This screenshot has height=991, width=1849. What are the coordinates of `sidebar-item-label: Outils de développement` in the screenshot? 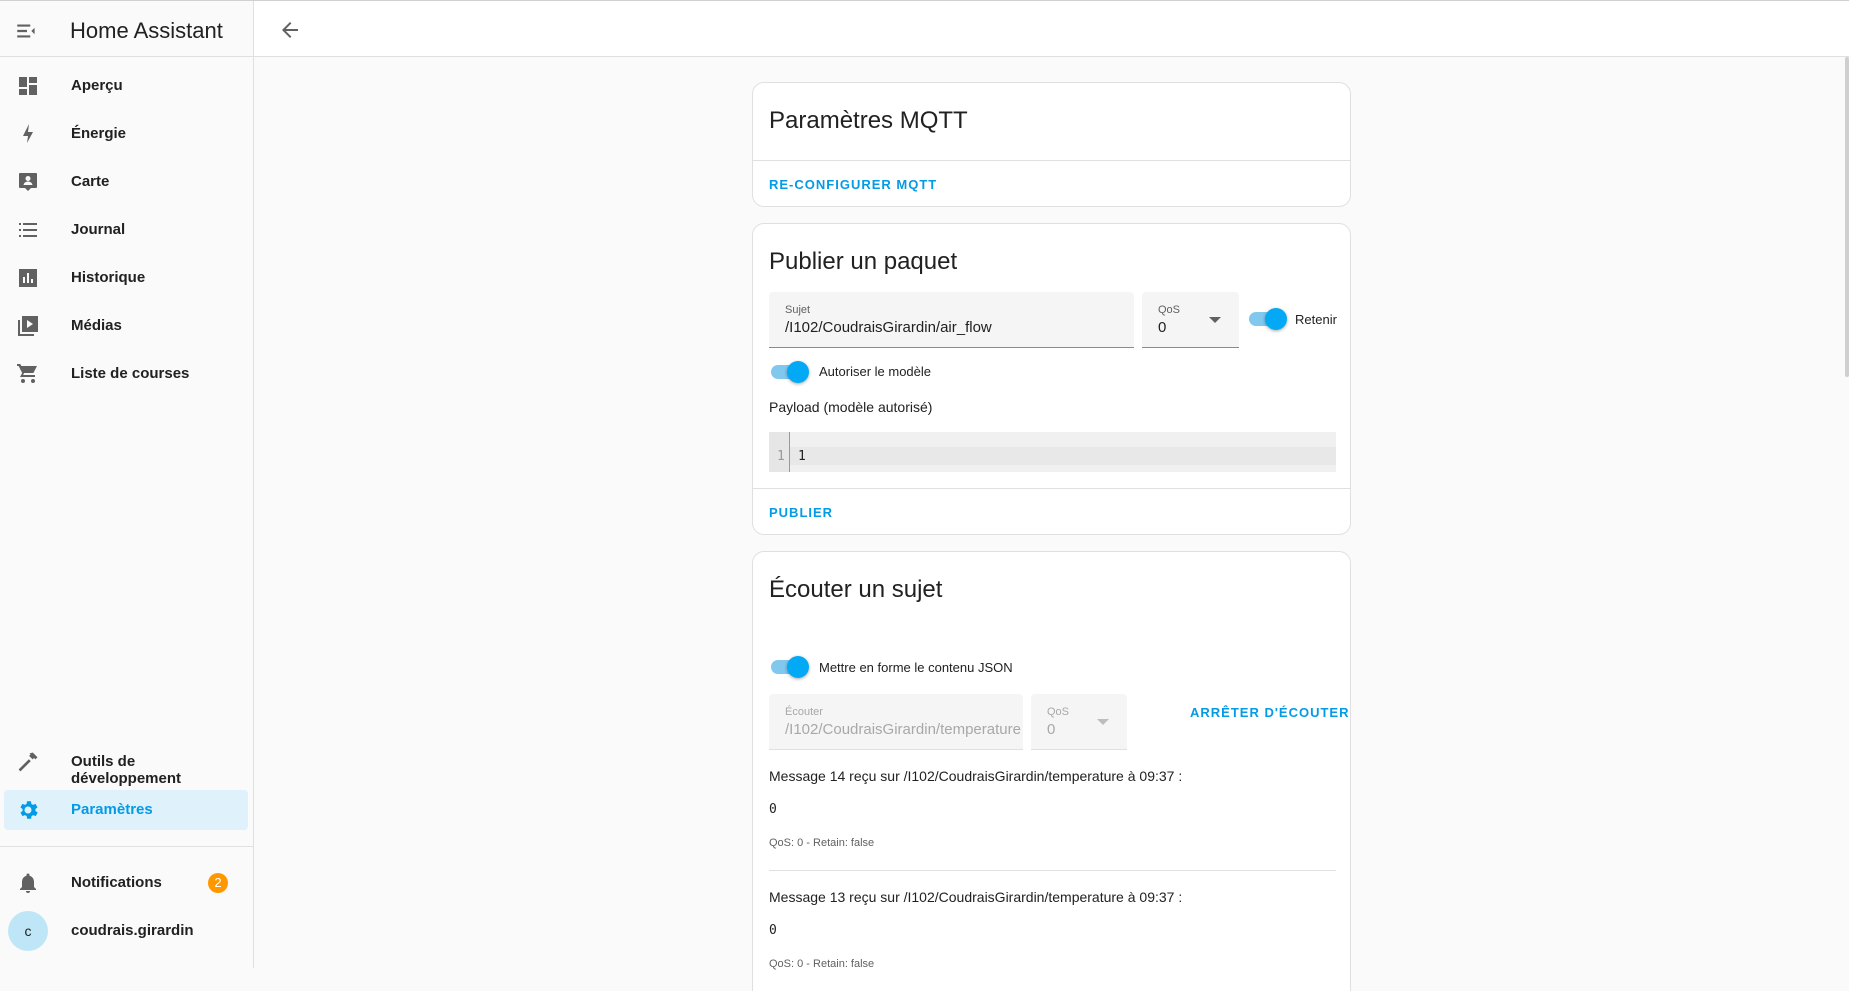 It's located at (126, 770).